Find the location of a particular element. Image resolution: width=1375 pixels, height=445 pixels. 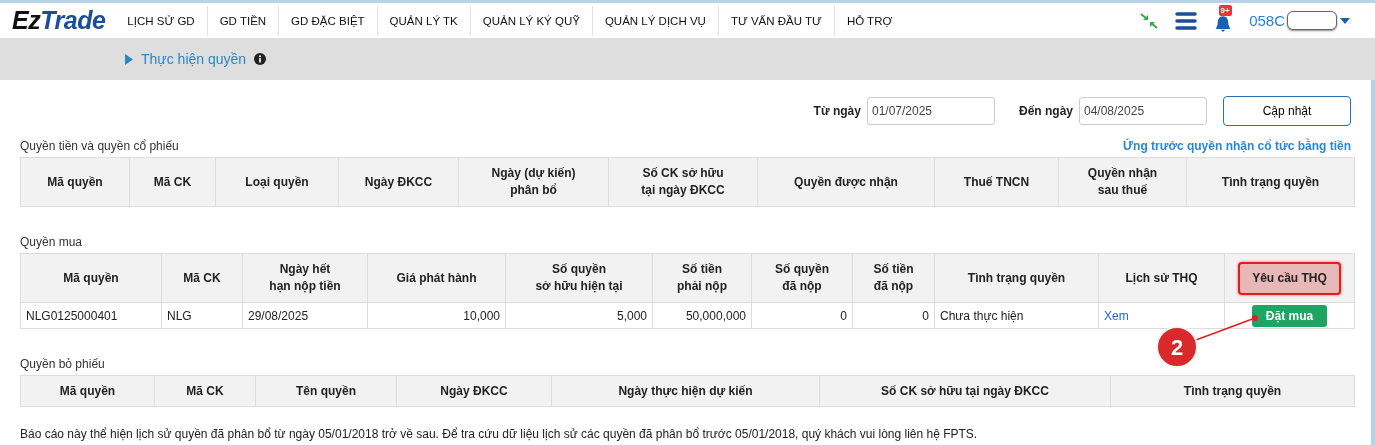

table-cell: Chưa thực hiện is located at coordinates (1016, 315).